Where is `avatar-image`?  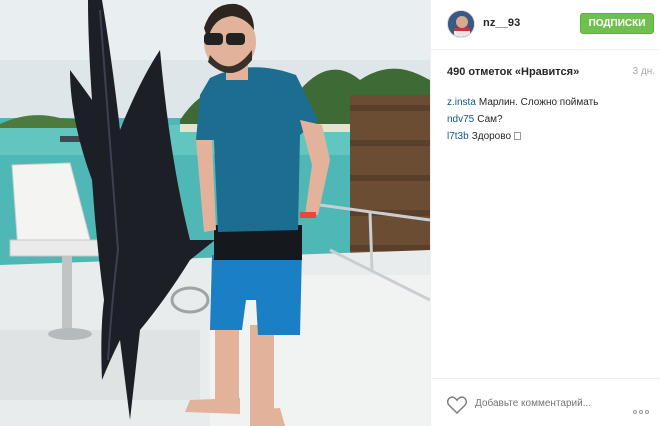 avatar-image is located at coordinates (461, 24).